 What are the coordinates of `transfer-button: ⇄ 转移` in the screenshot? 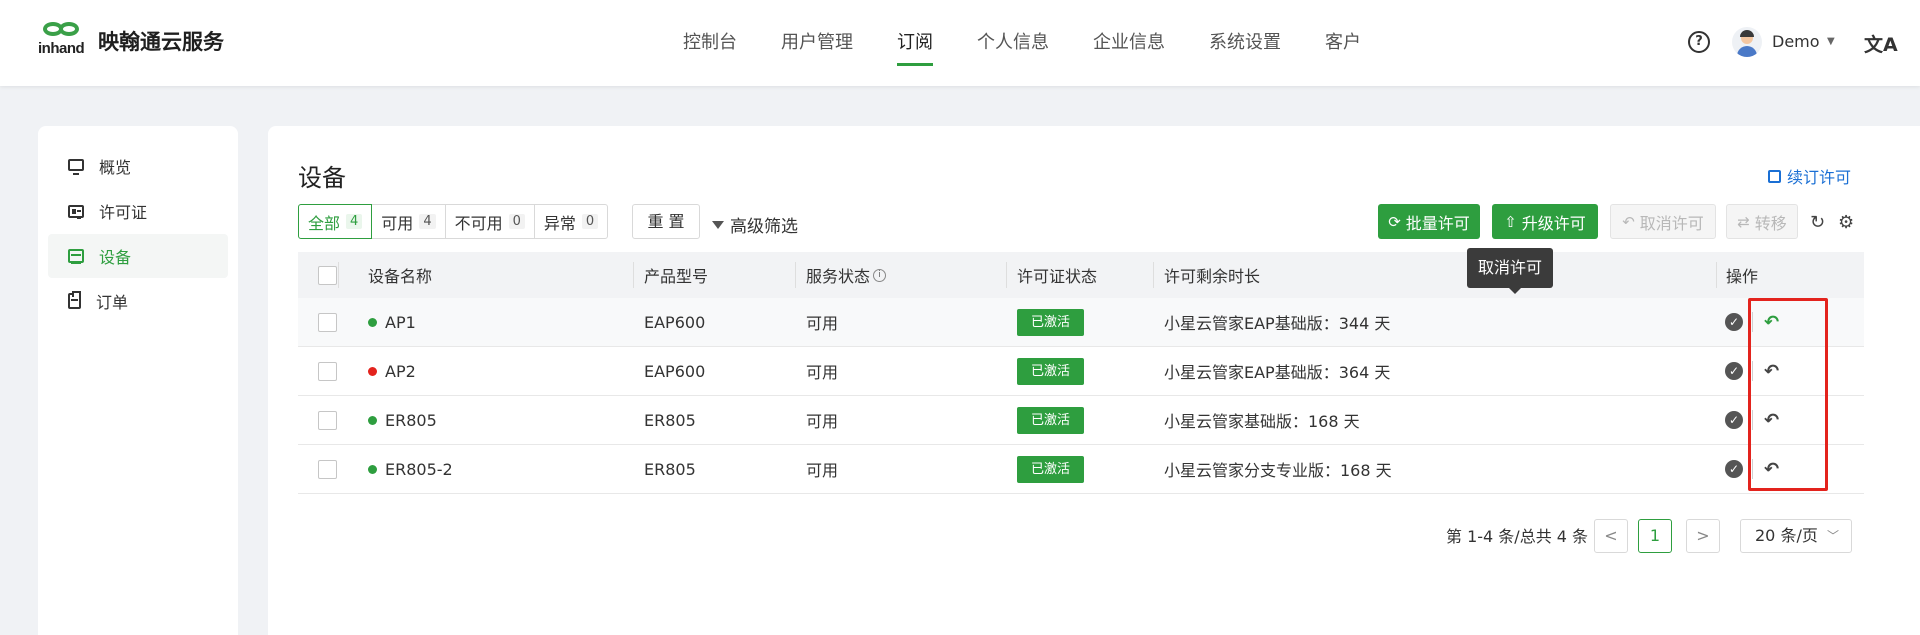 It's located at (1762, 221).